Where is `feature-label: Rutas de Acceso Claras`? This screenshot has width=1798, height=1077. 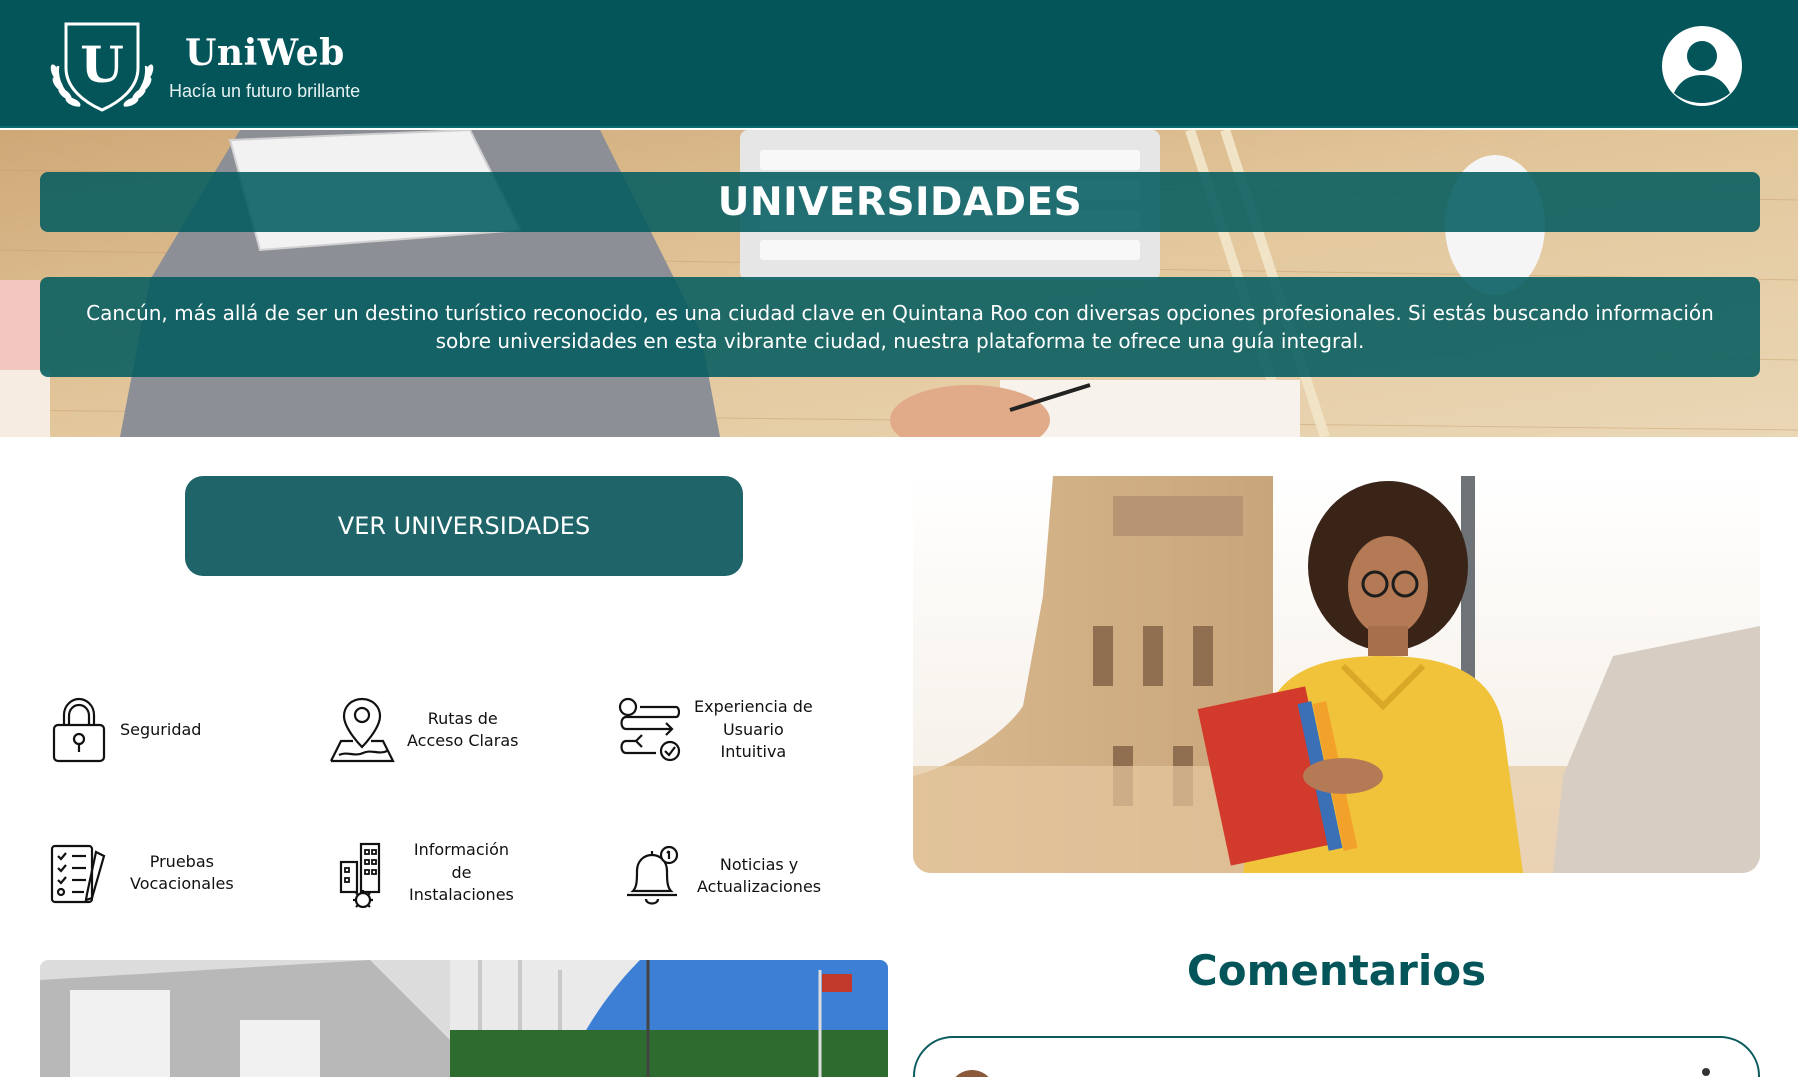 feature-label: Rutas de Acceso Claras is located at coordinates (463, 729).